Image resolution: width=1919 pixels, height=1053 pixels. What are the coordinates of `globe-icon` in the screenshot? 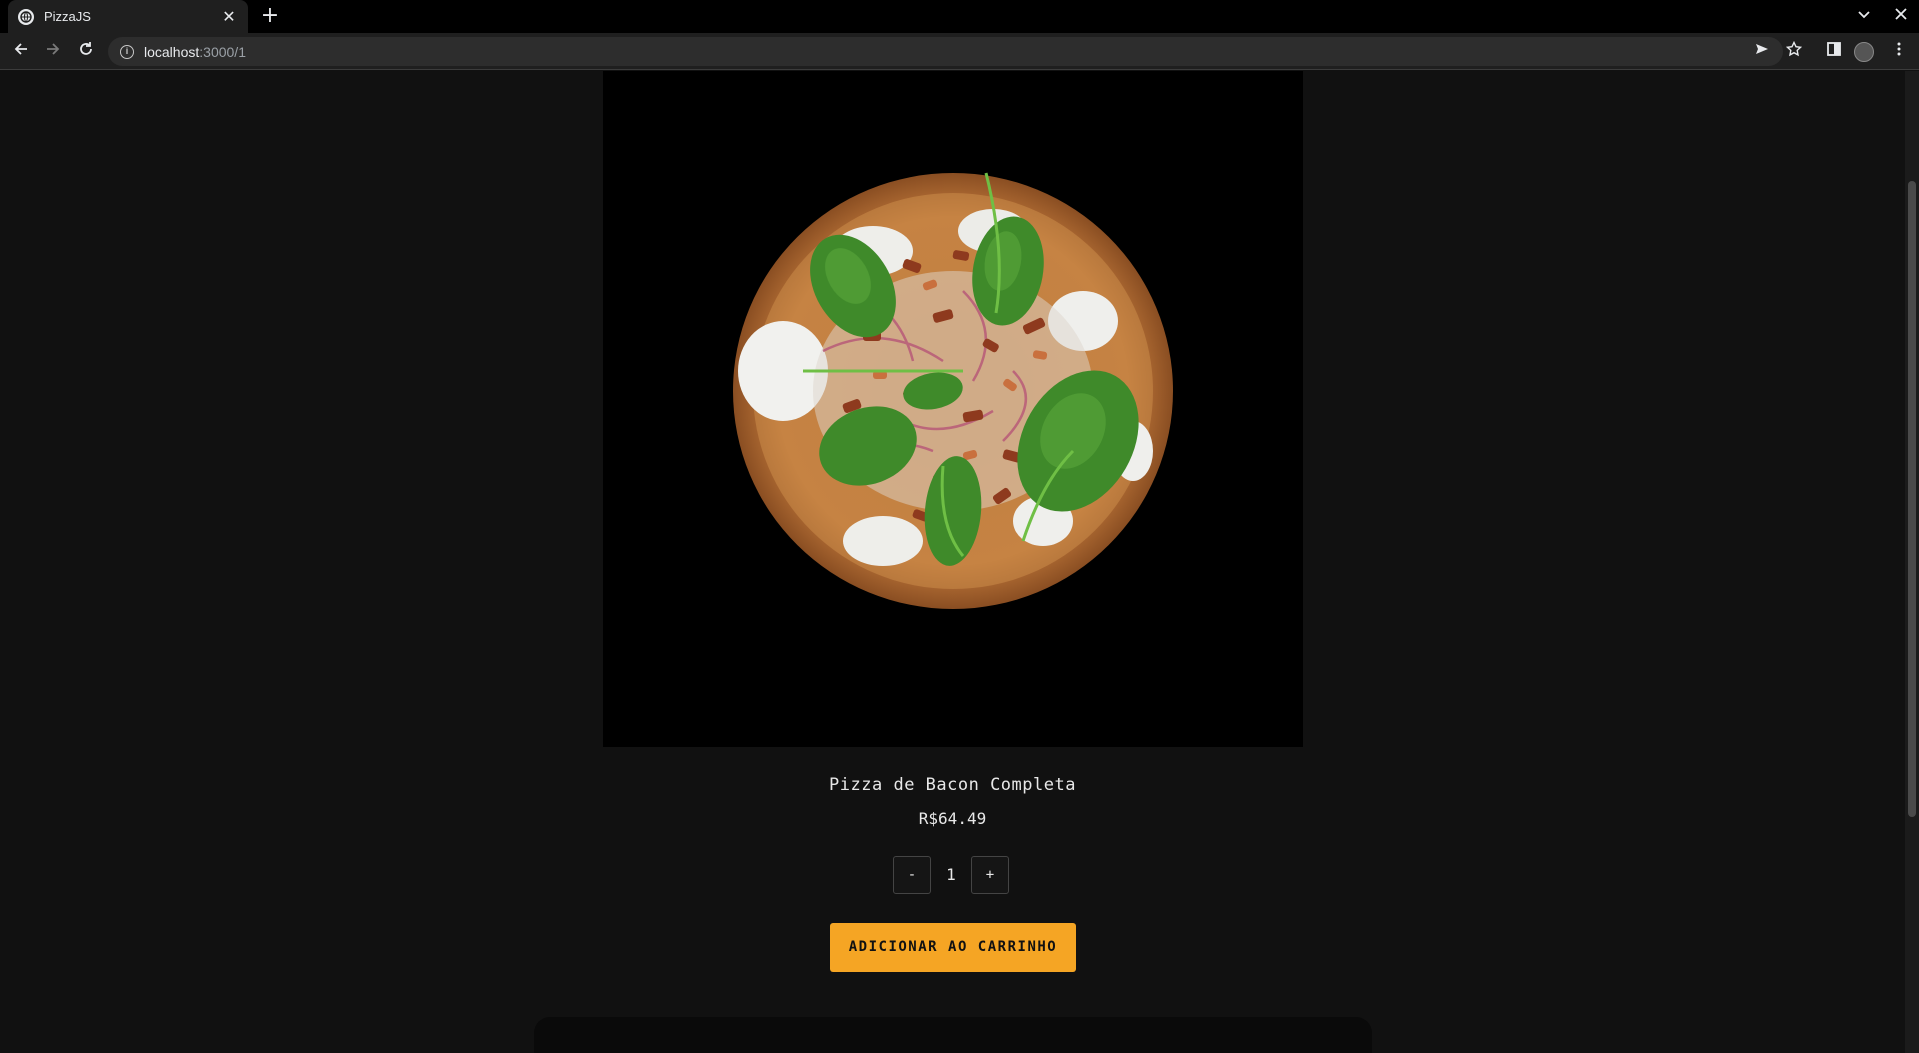 It's located at (26, 16).